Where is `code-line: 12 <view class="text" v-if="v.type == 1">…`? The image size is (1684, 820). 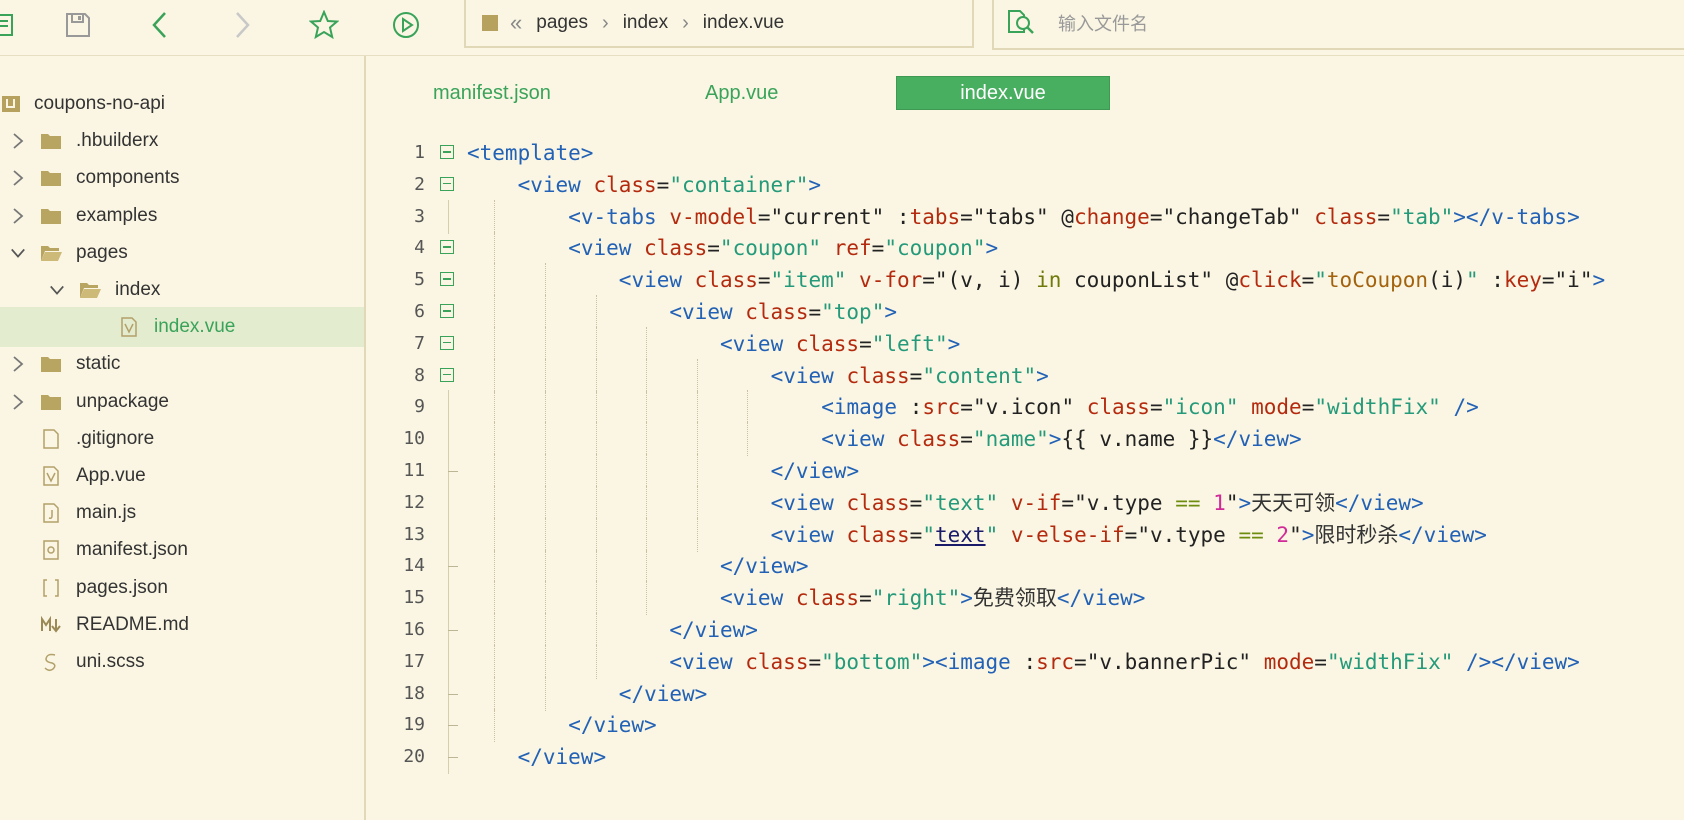 code-line: 12 <view class="text" v-if="v.type == 1">… is located at coordinates (1026, 502).